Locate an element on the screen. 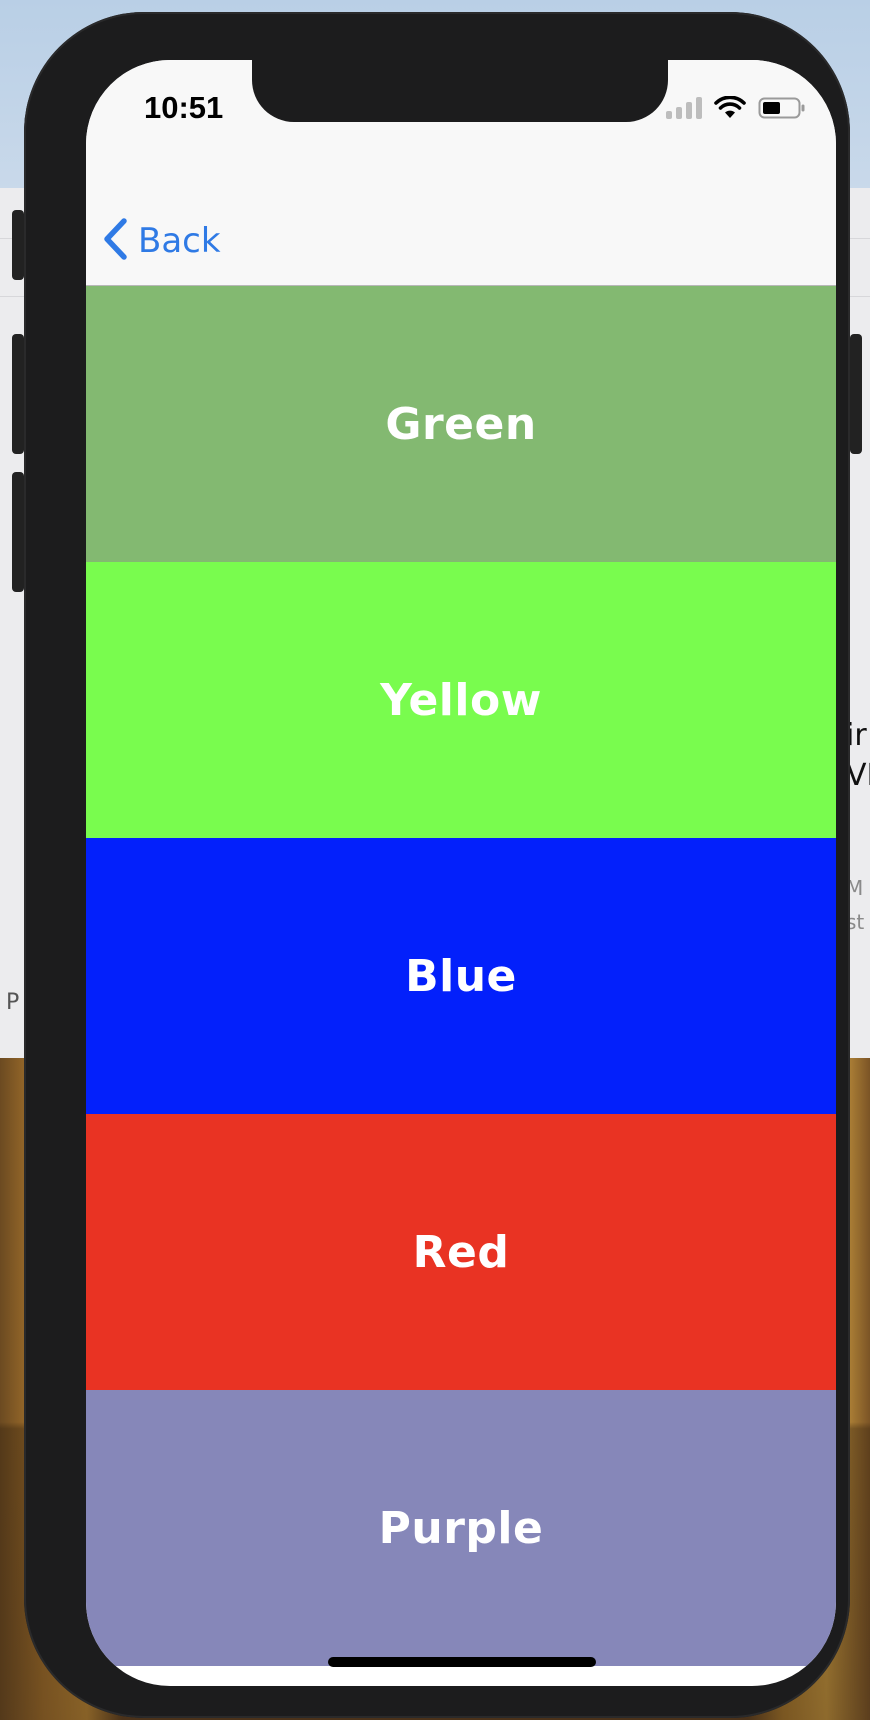 This screenshot has height=1720, width=870. color-row-red: Red is located at coordinates (461, 1252).